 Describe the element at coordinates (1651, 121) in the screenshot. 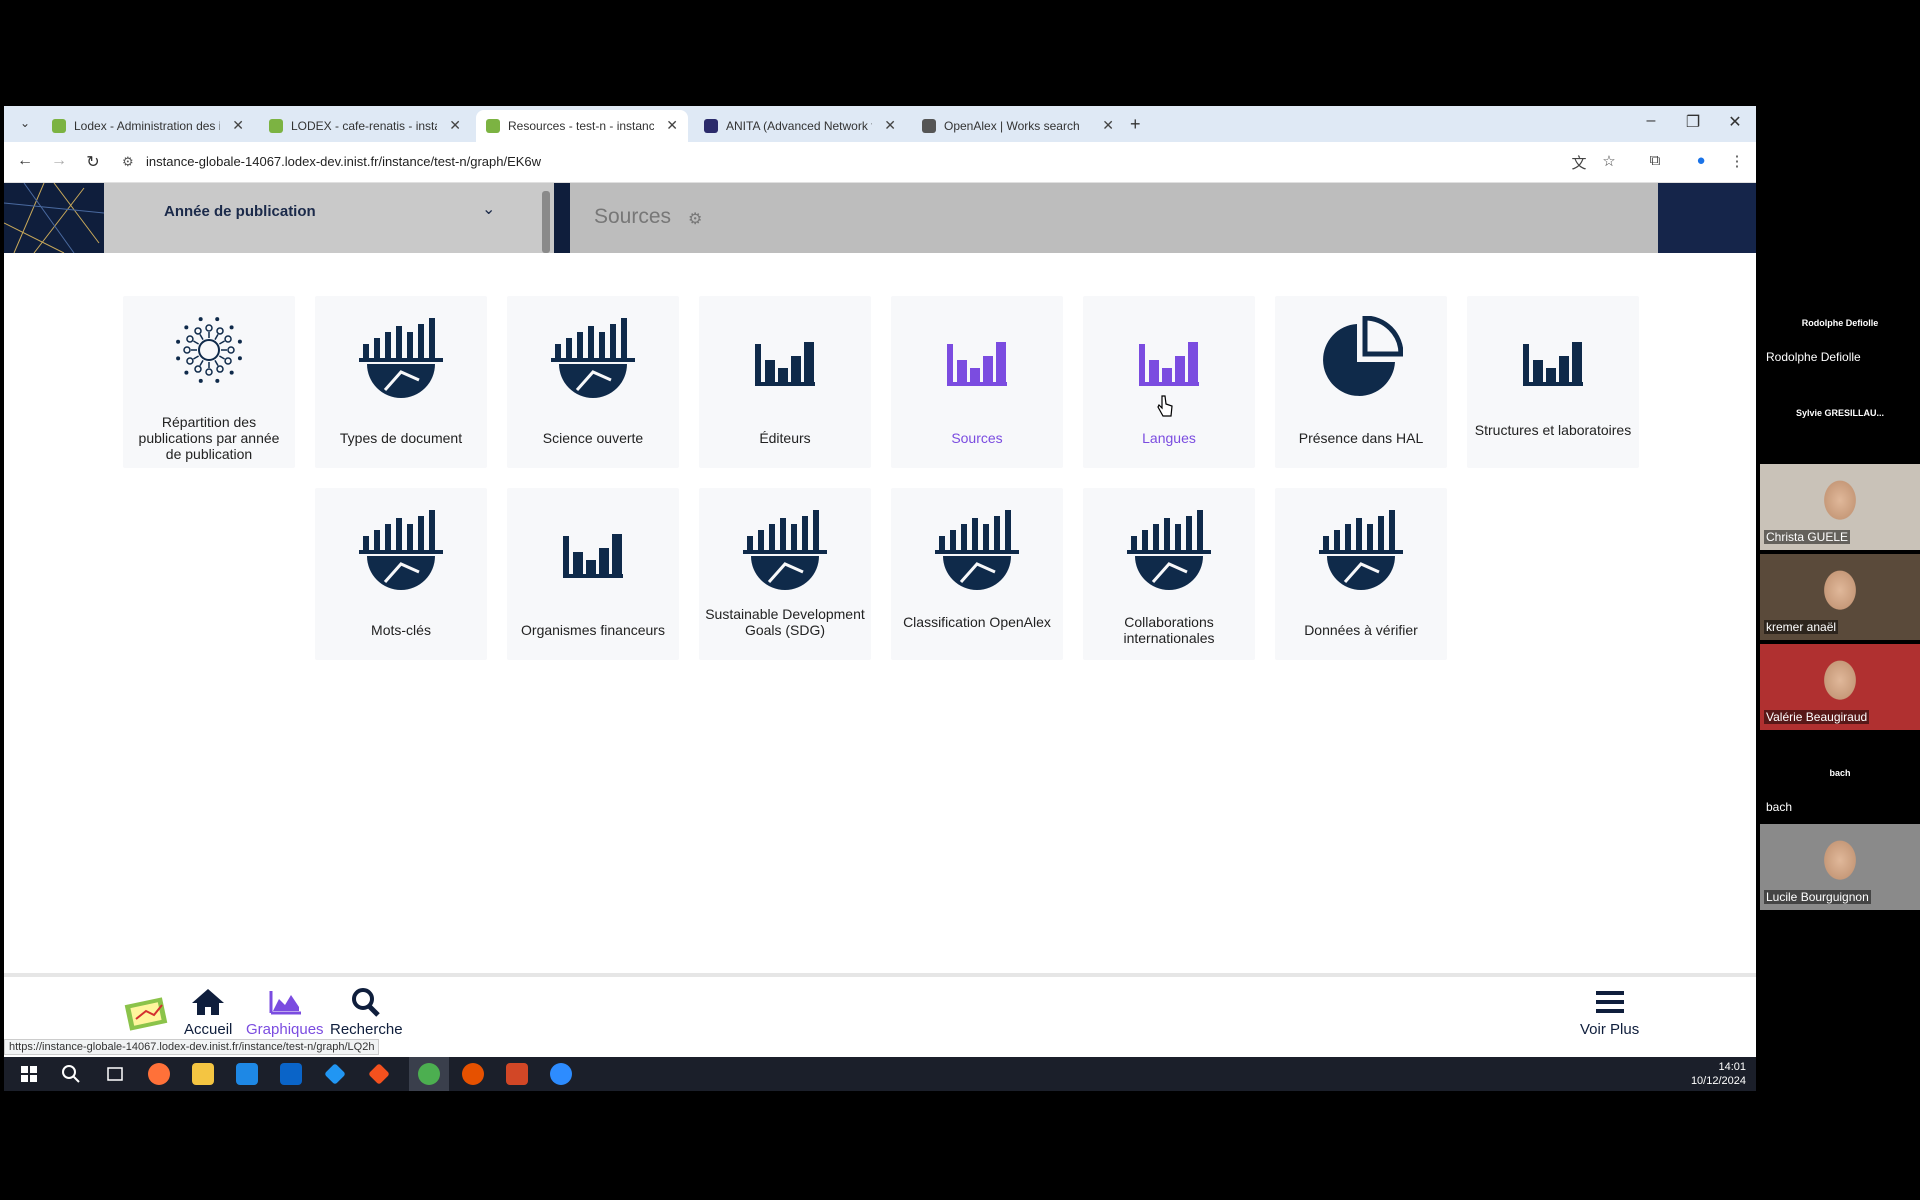

I see `minimize-button: –` at that location.